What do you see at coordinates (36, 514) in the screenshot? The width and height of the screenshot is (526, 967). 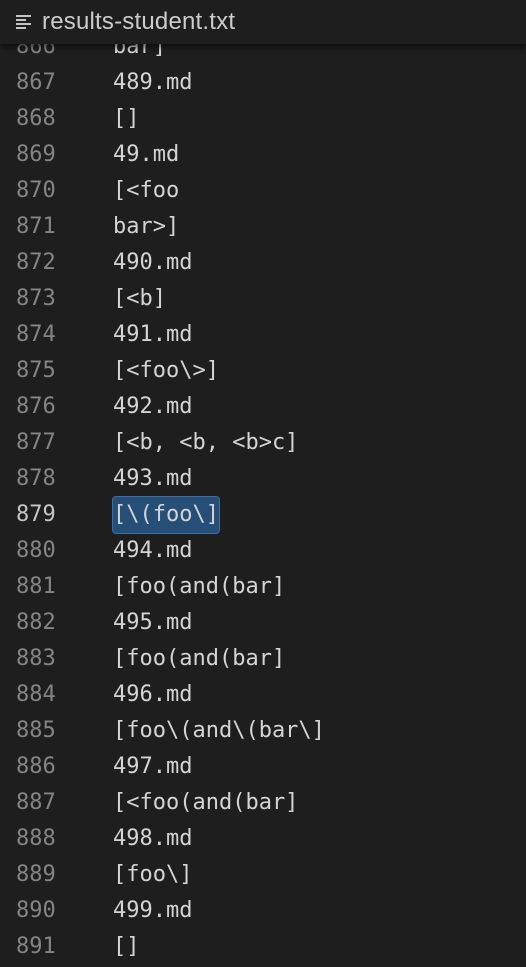 I see `line-number: 879` at bounding box center [36, 514].